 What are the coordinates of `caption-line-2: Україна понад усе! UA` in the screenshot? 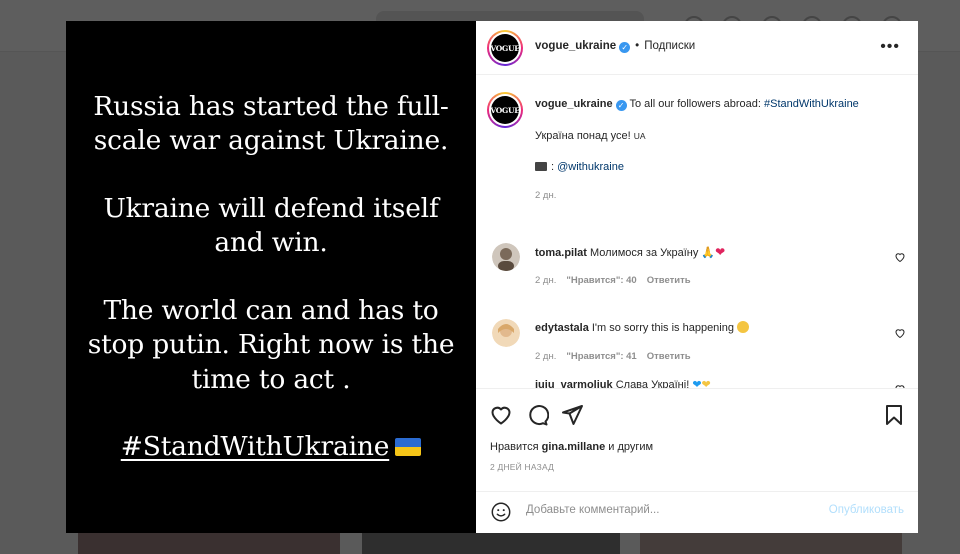 It's located at (590, 136).